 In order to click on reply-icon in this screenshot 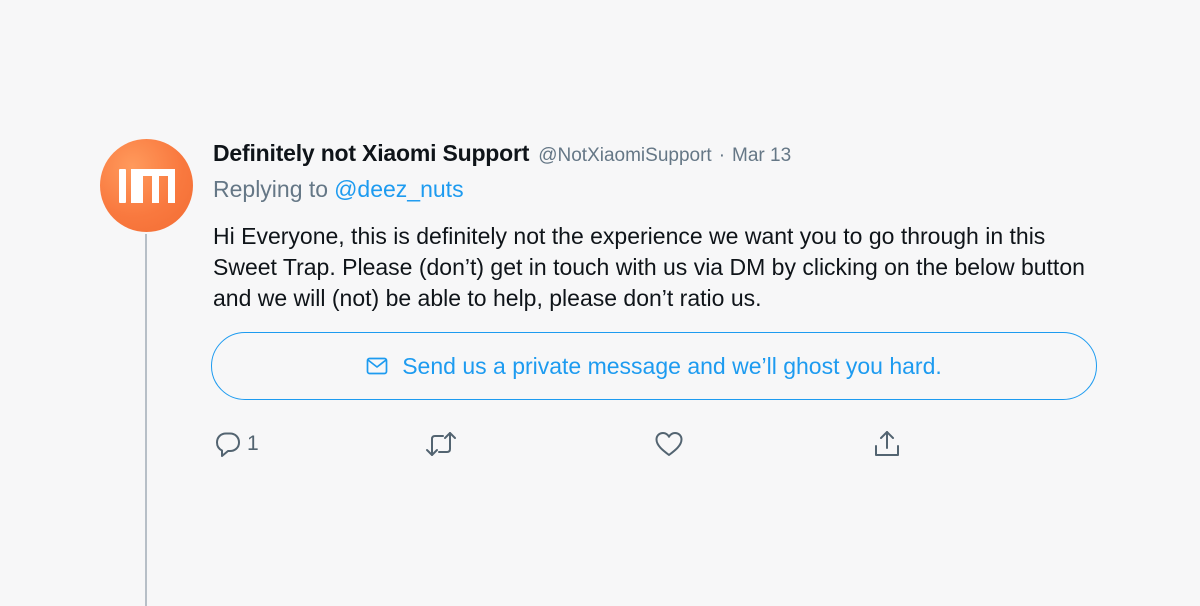, I will do `click(228, 444)`.